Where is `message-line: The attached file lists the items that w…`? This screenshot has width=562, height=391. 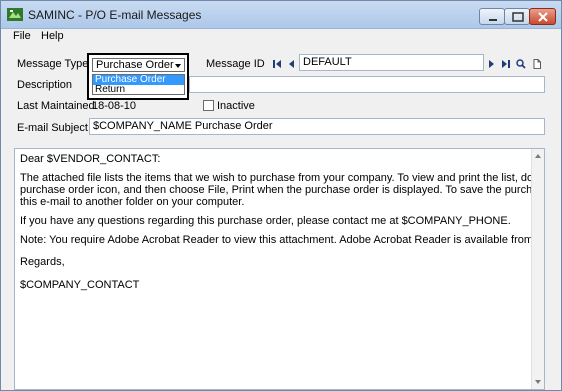
message-line: The attached file lists the items that w… is located at coordinates (282, 178).